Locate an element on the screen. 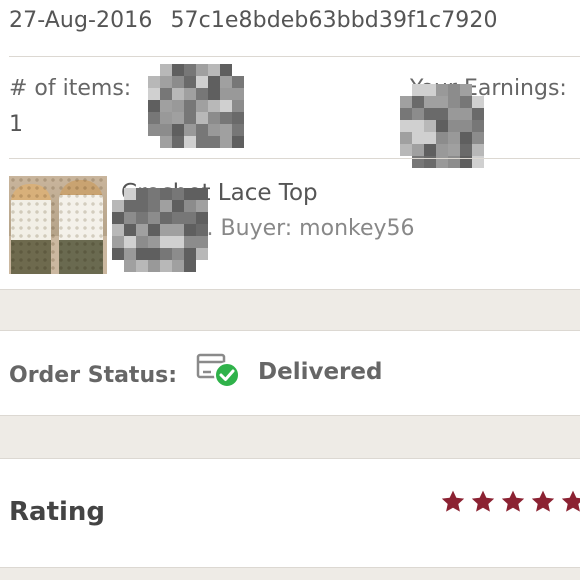  order-status-card: Order Status: Delivered is located at coordinates (290, 373).